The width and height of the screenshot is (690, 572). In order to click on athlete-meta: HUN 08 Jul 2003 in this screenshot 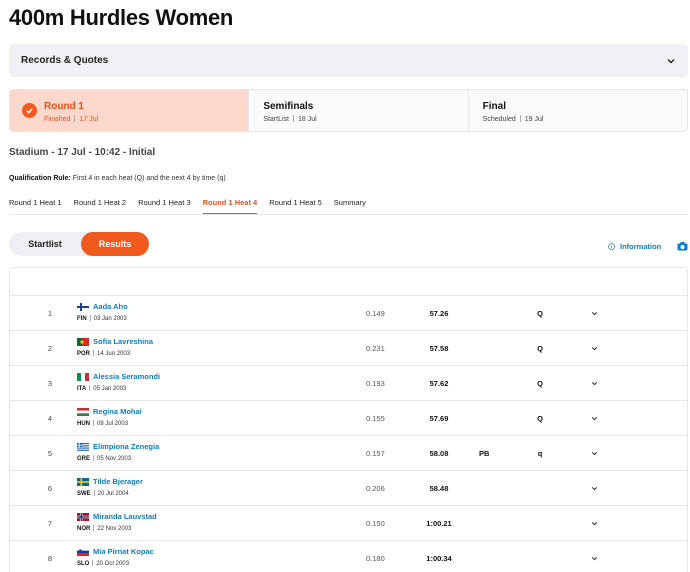, I will do `click(102, 423)`.